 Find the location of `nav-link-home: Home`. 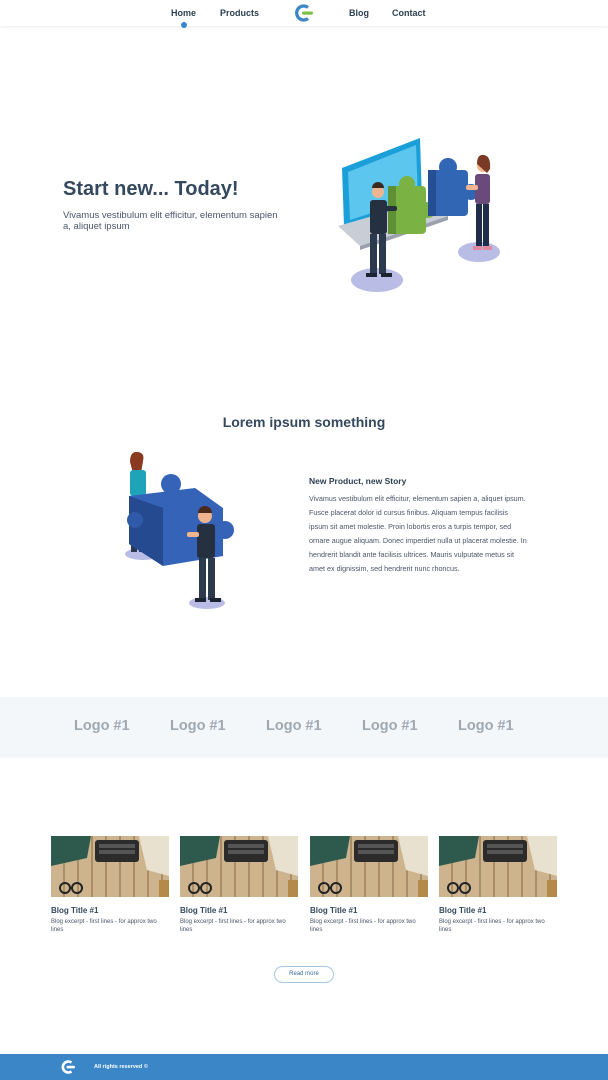

nav-link-home: Home is located at coordinates (183, 13).